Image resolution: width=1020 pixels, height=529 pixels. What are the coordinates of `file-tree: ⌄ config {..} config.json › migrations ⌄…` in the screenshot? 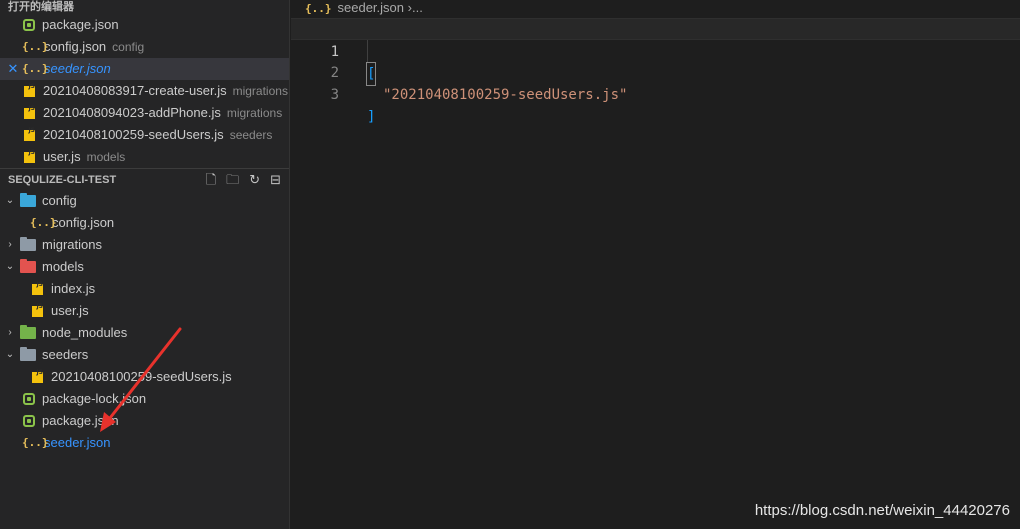 It's located at (144, 322).